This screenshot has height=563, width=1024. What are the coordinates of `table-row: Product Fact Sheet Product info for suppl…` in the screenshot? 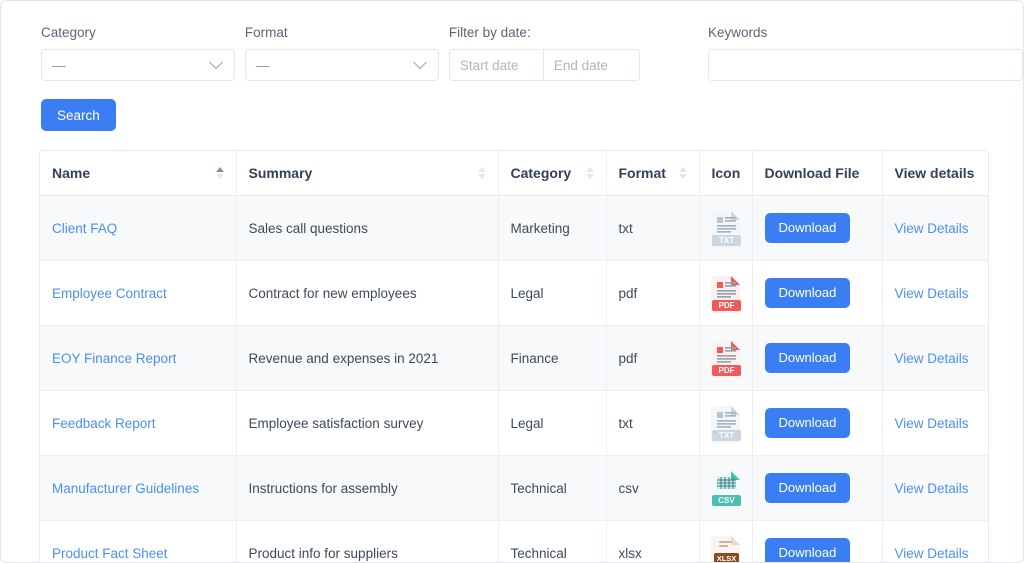 It's located at (514, 541).